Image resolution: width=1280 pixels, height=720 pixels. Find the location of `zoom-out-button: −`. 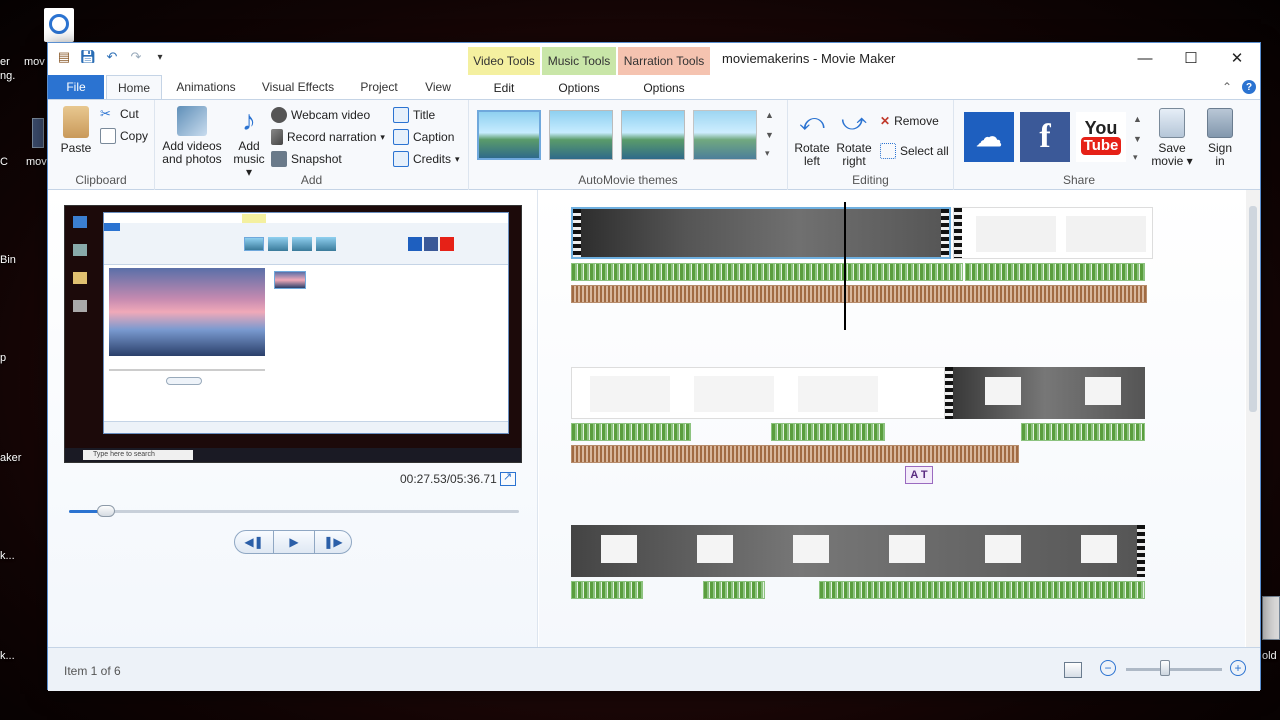

zoom-out-button: − is located at coordinates (1108, 668).